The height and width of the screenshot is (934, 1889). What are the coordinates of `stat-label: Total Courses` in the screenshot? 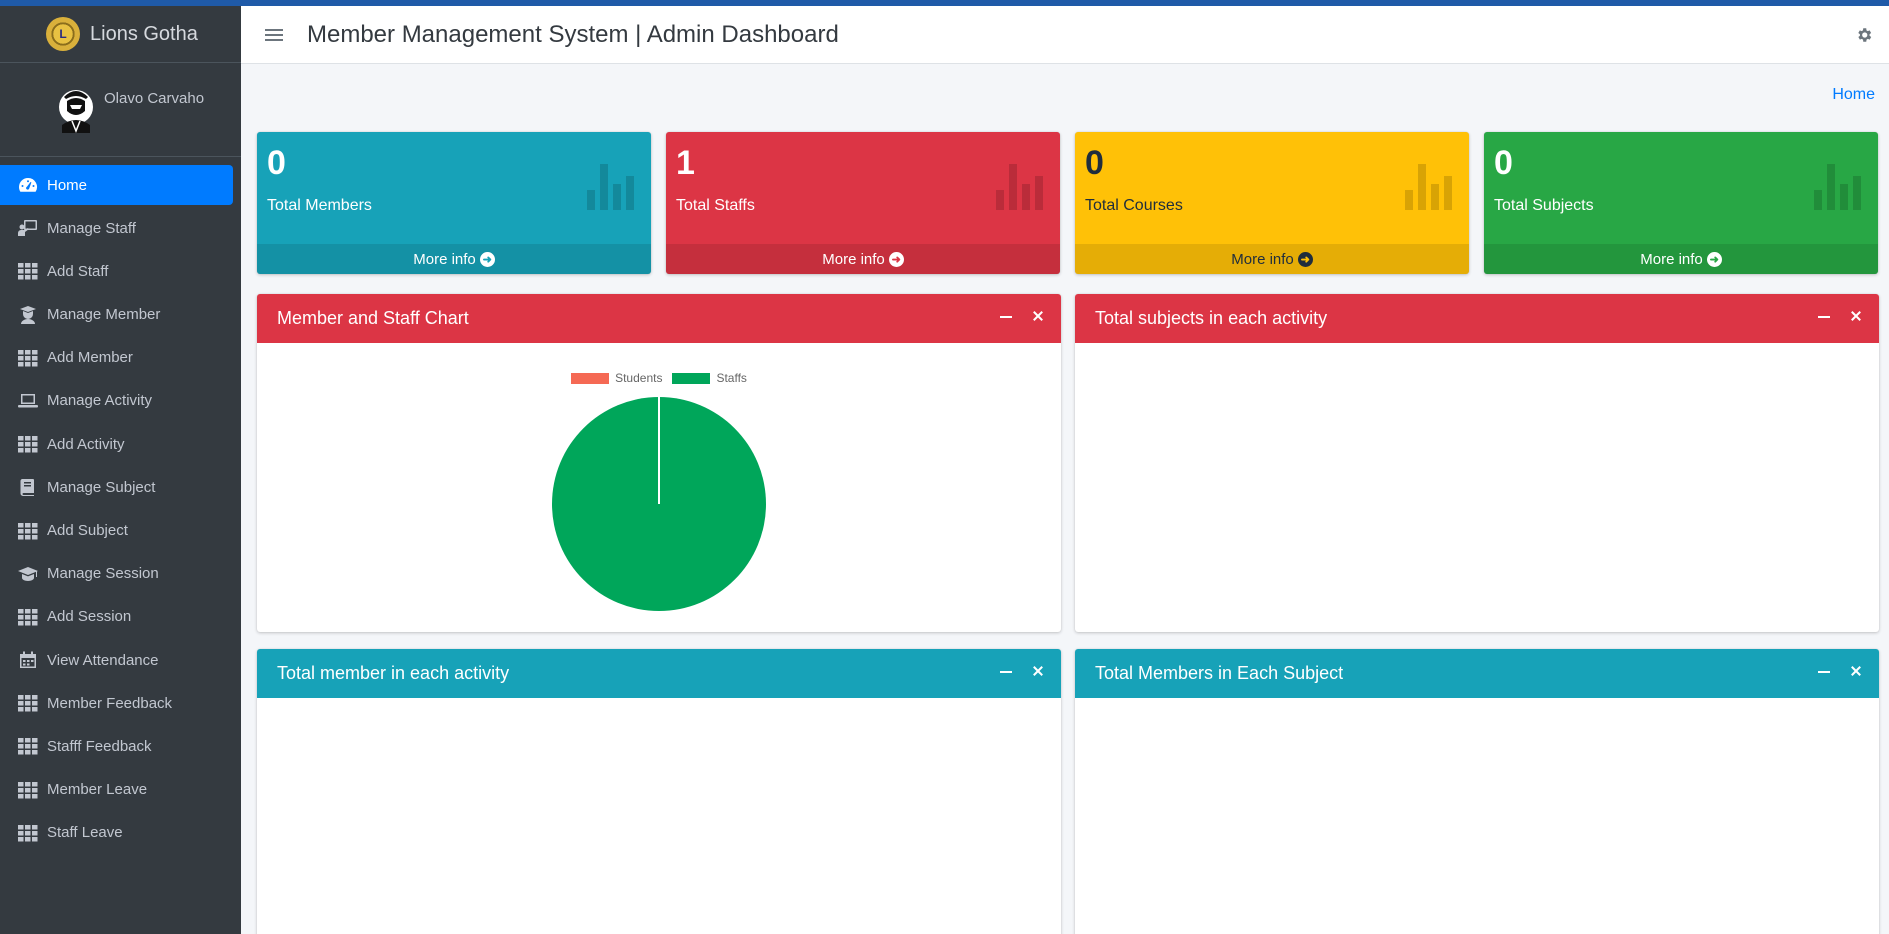 It's located at (1134, 205).